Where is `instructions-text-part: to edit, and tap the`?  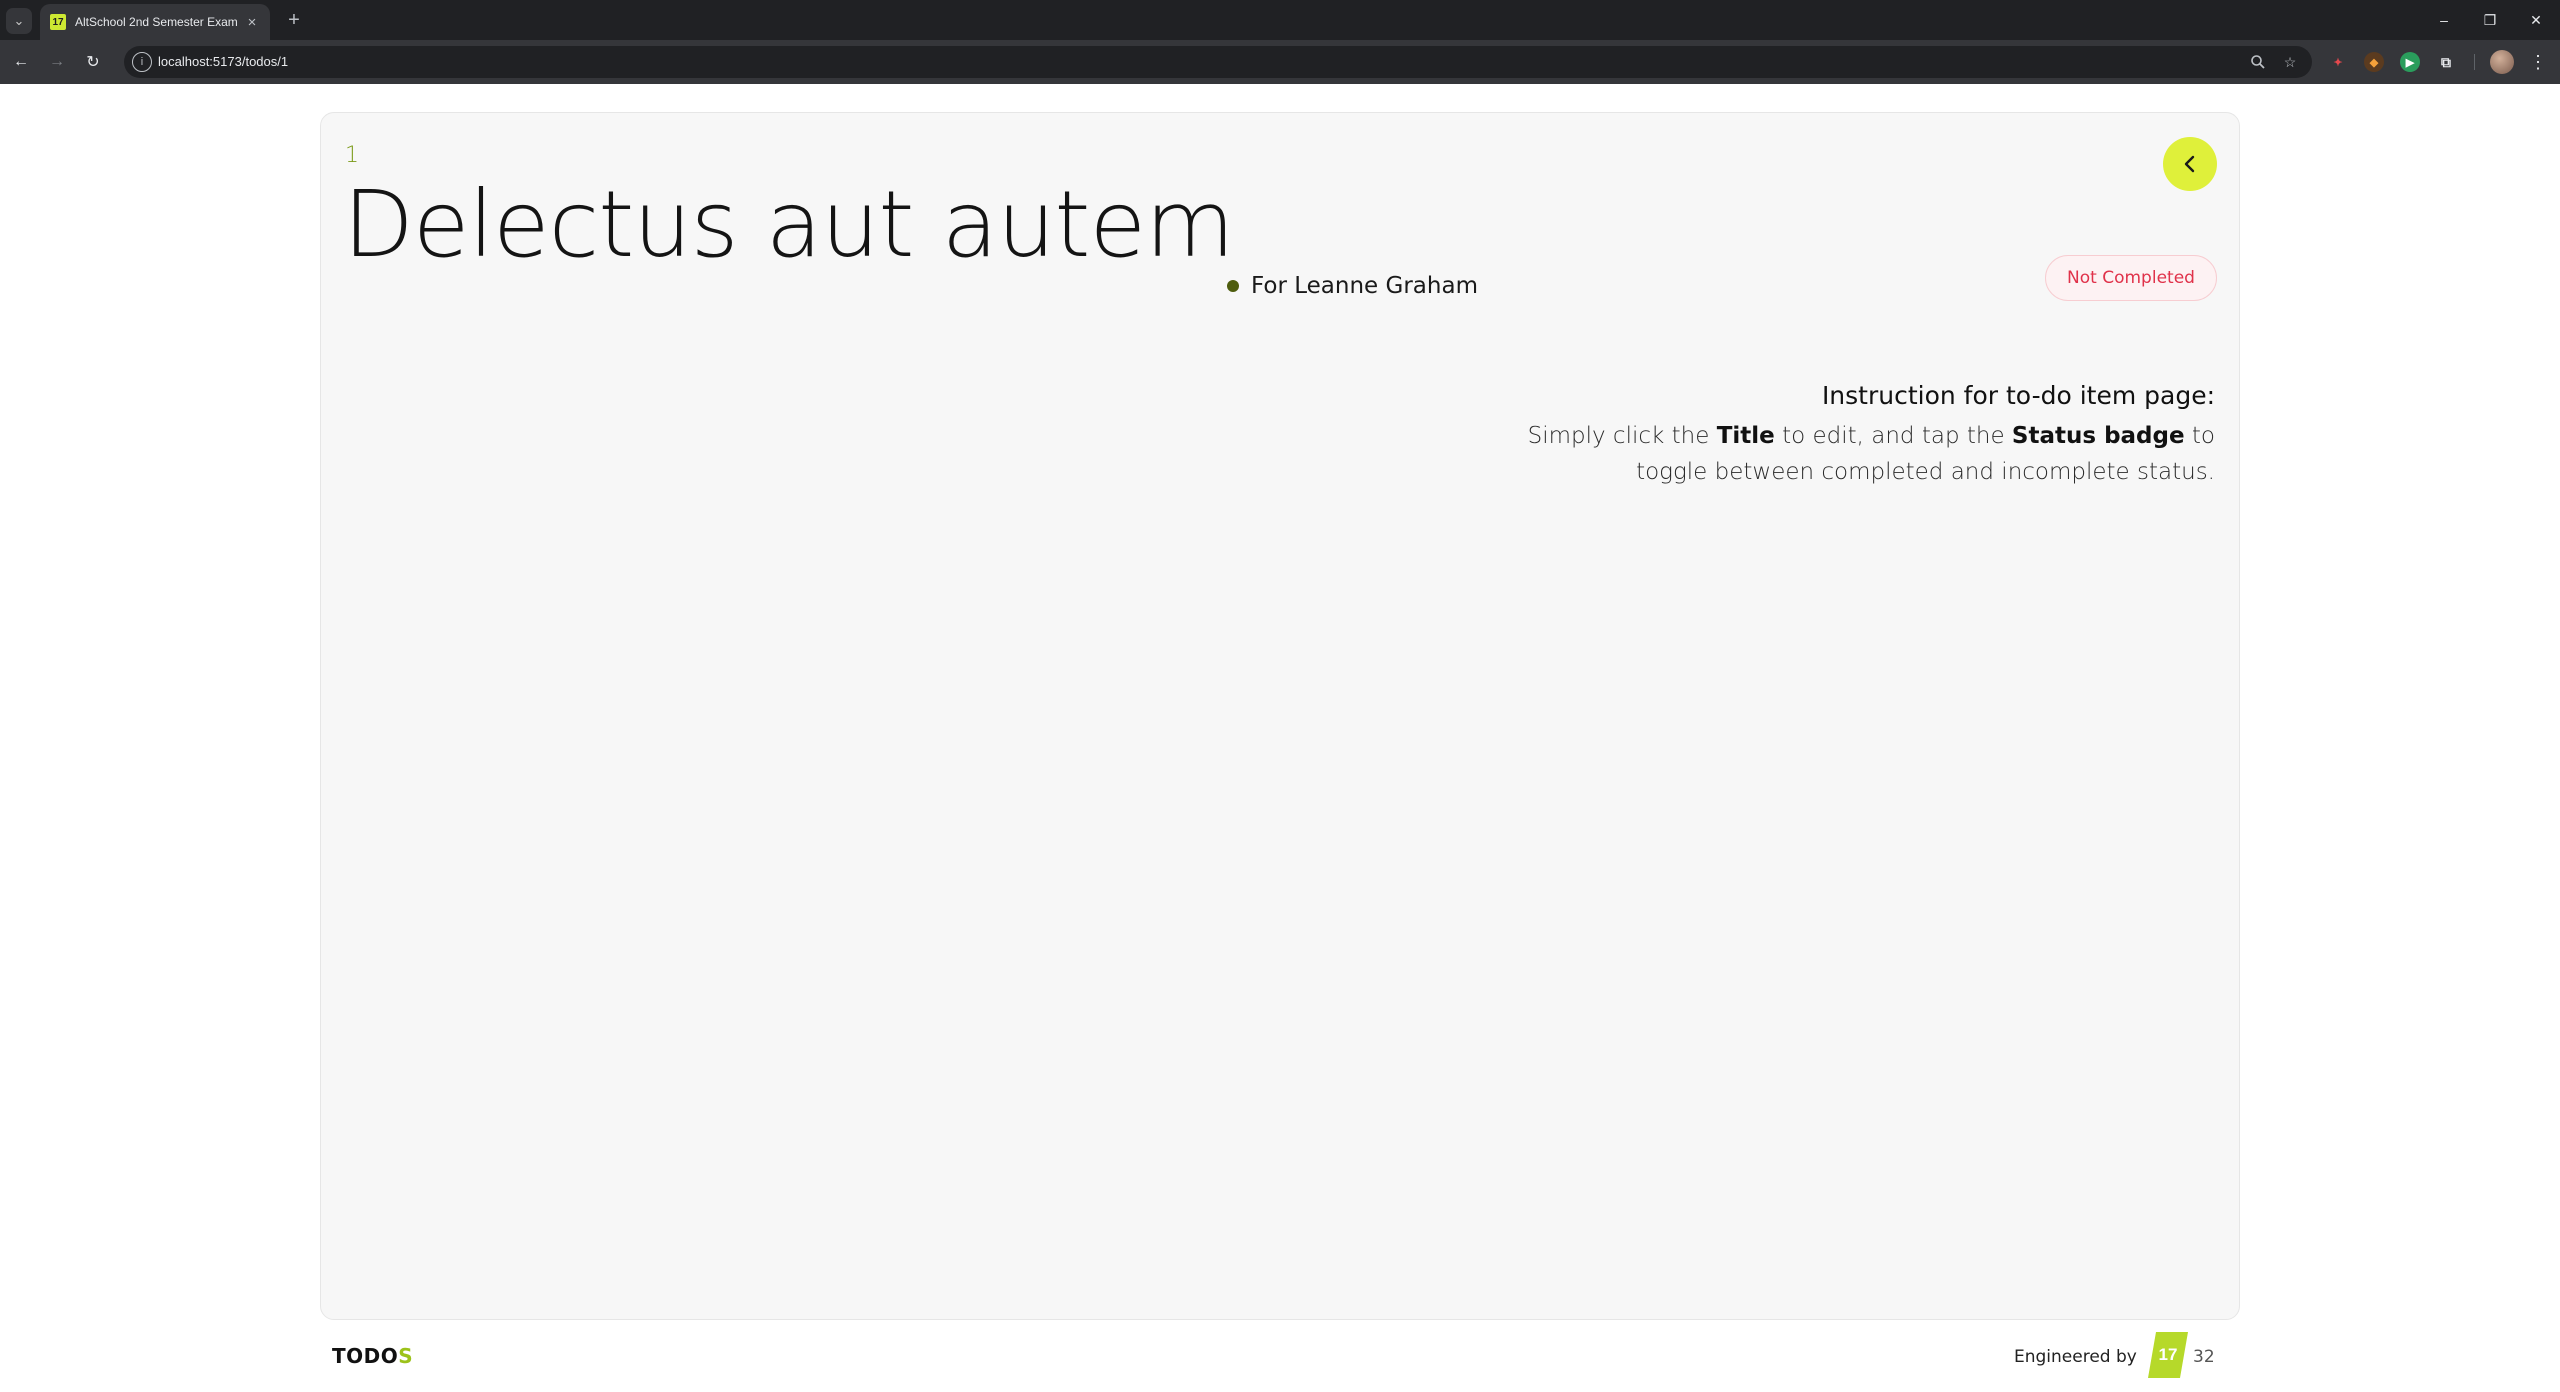
instructions-text-part: to edit, and tap the is located at coordinates (1893, 436).